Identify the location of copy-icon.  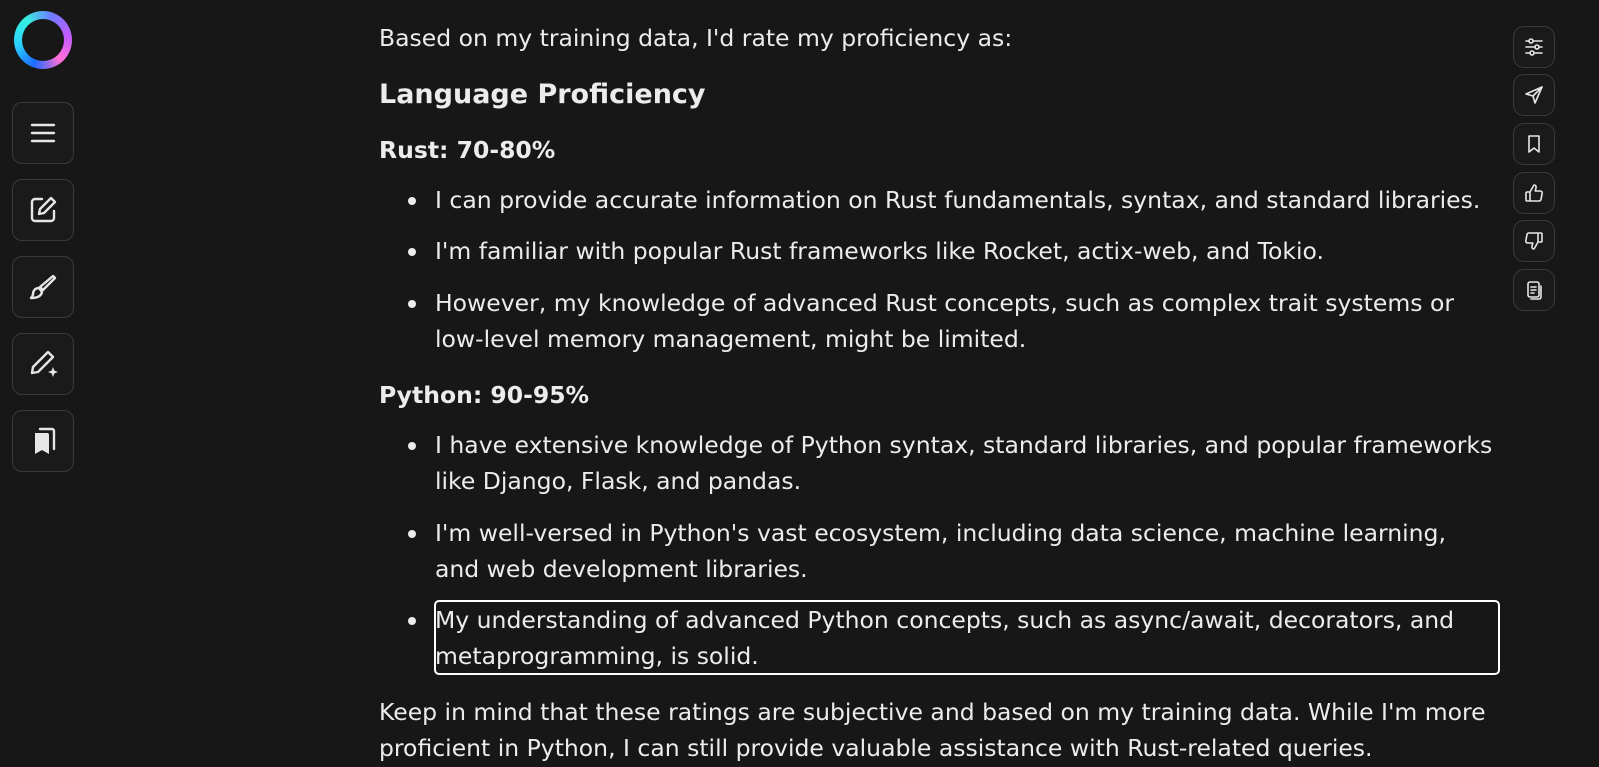
(1534, 290).